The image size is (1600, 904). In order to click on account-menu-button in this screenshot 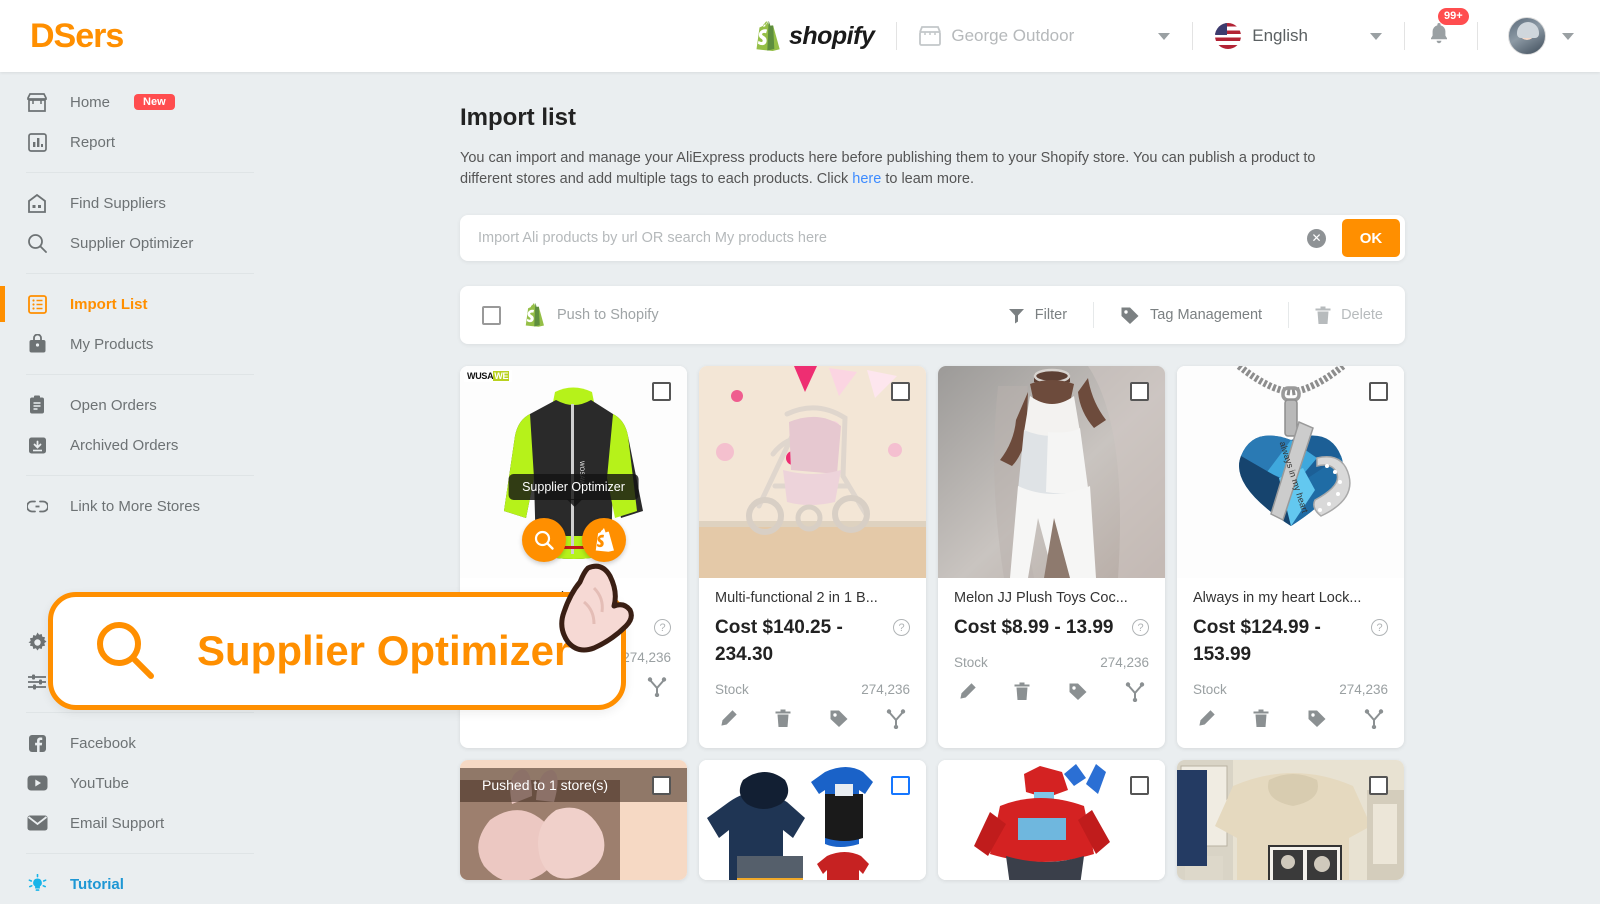, I will do `click(1568, 36)`.